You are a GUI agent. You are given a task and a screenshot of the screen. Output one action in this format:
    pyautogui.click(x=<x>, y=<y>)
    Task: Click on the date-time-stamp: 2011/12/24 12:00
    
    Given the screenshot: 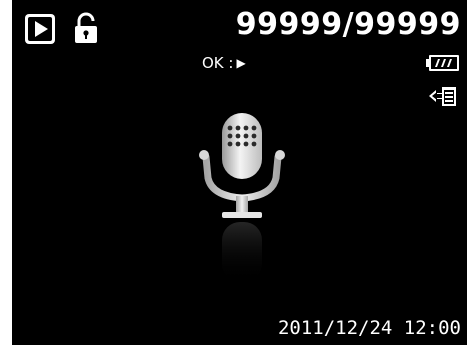 What is the action you would take?
    pyautogui.click(x=369, y=328)
    